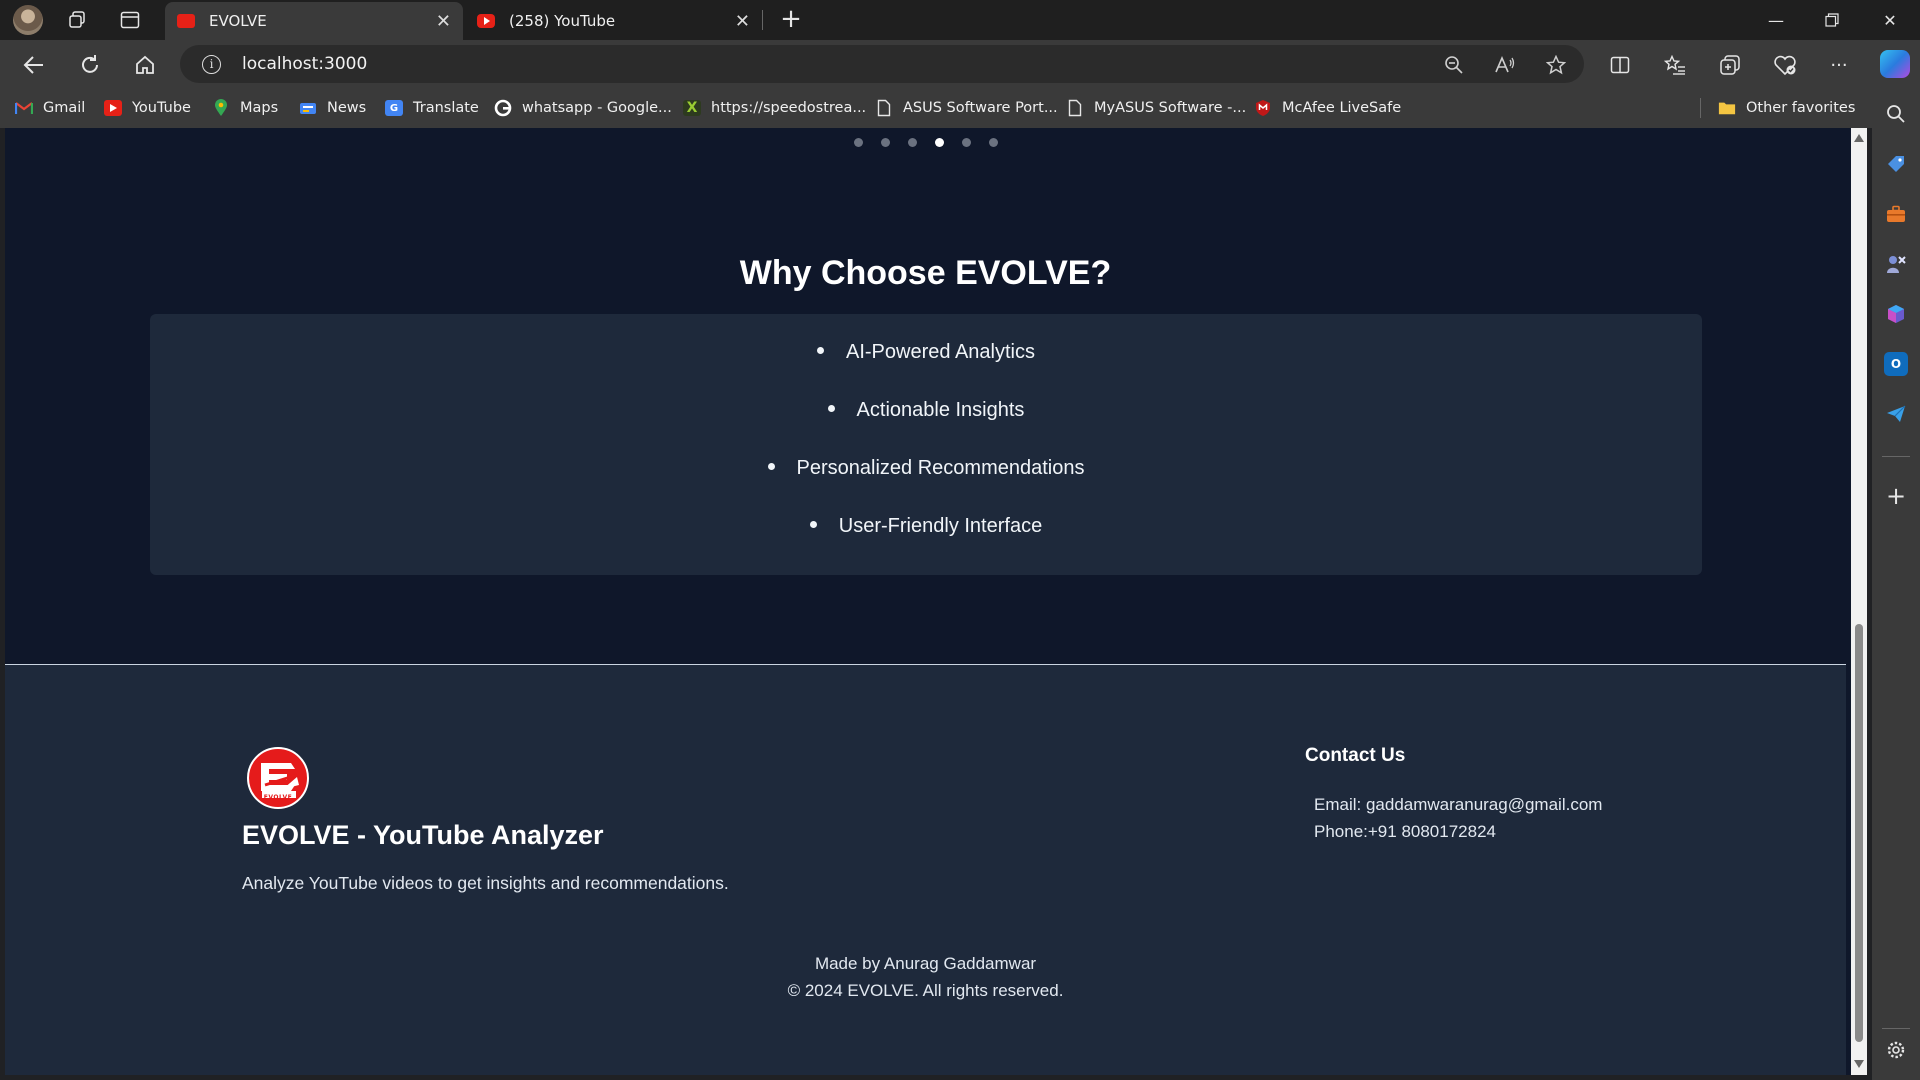 The height and width of the screenshot is (1080, 1920). Describe the element at coordinates (1896, 414) in the screenshot. I see `send-icon` at that location.